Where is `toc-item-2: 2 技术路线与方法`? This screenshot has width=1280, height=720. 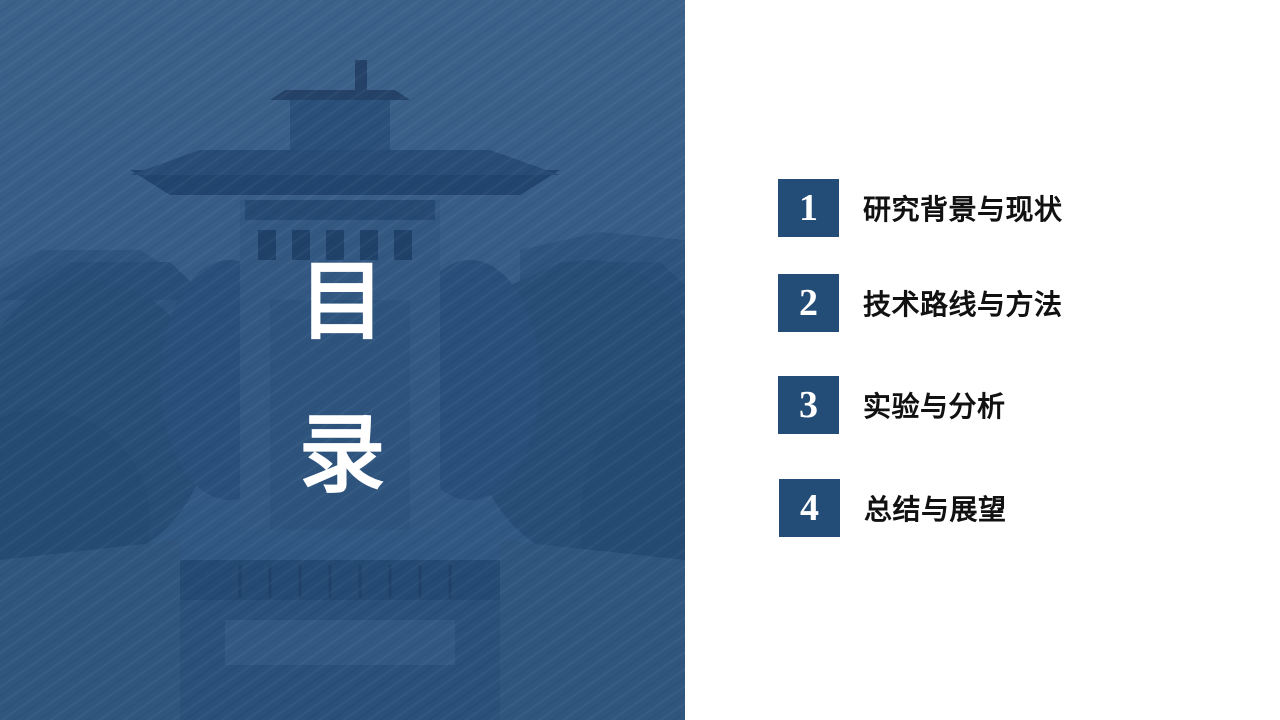 toc-item-2: 2 技术路线与方法 is located at coordinates (920, 303).